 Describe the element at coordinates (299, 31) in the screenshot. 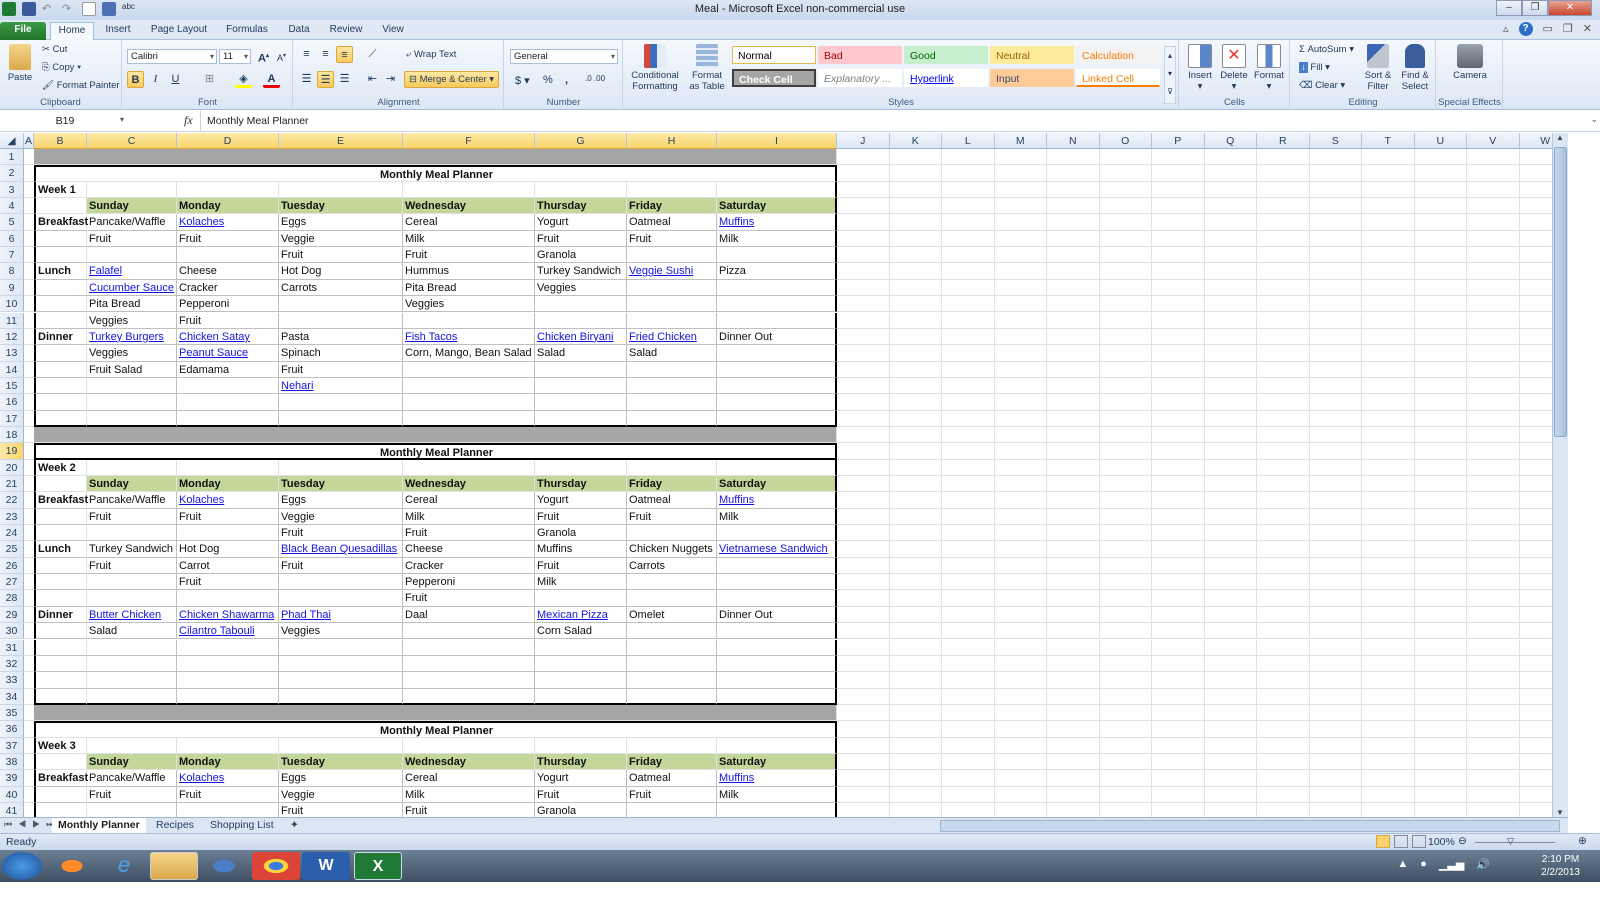

I see `tab-data: Data` at that location.